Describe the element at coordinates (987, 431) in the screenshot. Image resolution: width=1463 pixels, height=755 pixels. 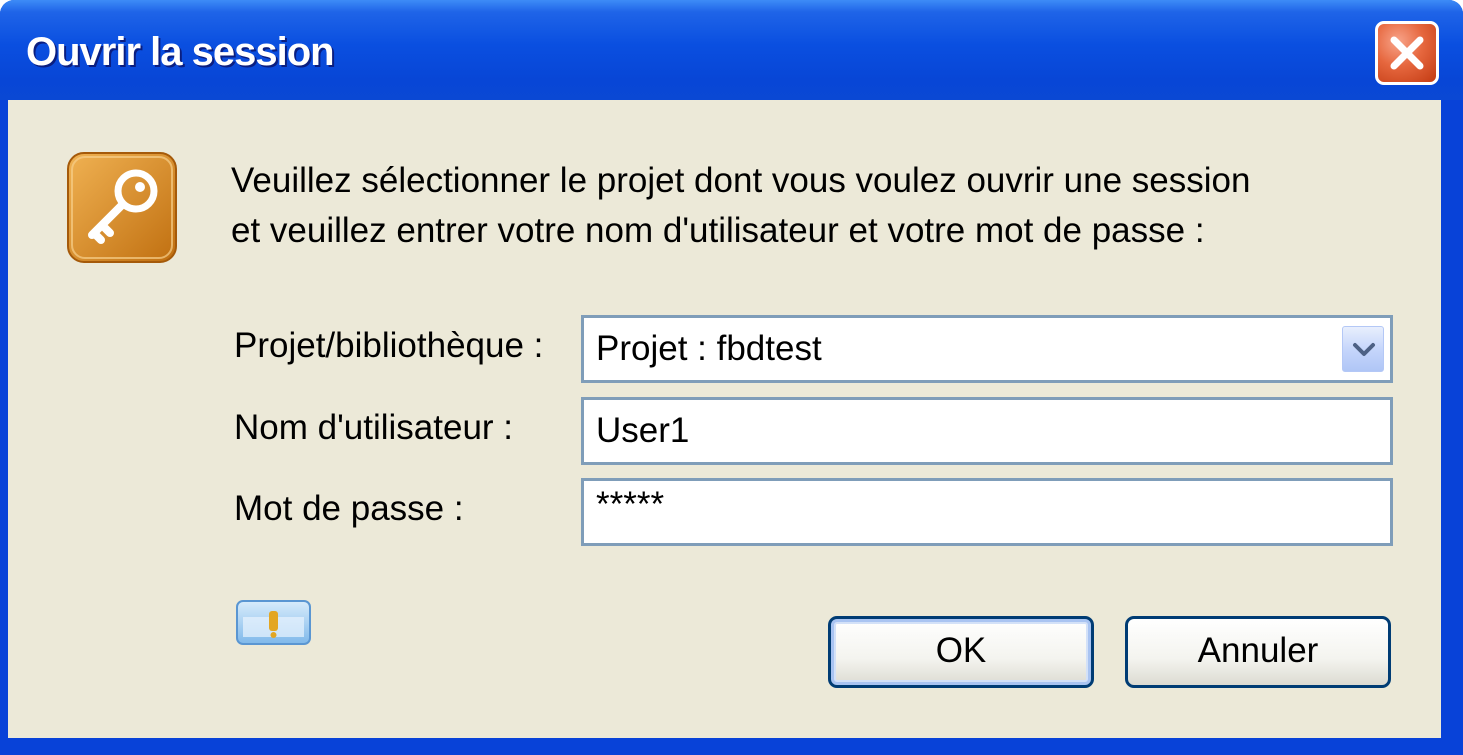
I see `username-field: User1` at that location.